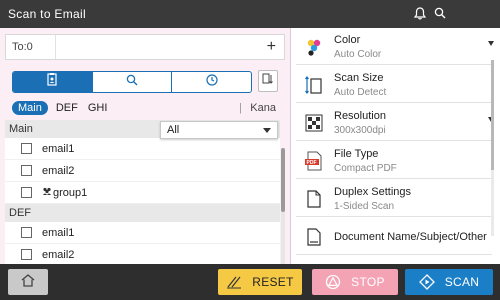 The image size is (500, 300). What do you see at coordinates (333, 282) in the screenshot?
I see `stop-icon` at bounding box center [333, 282].